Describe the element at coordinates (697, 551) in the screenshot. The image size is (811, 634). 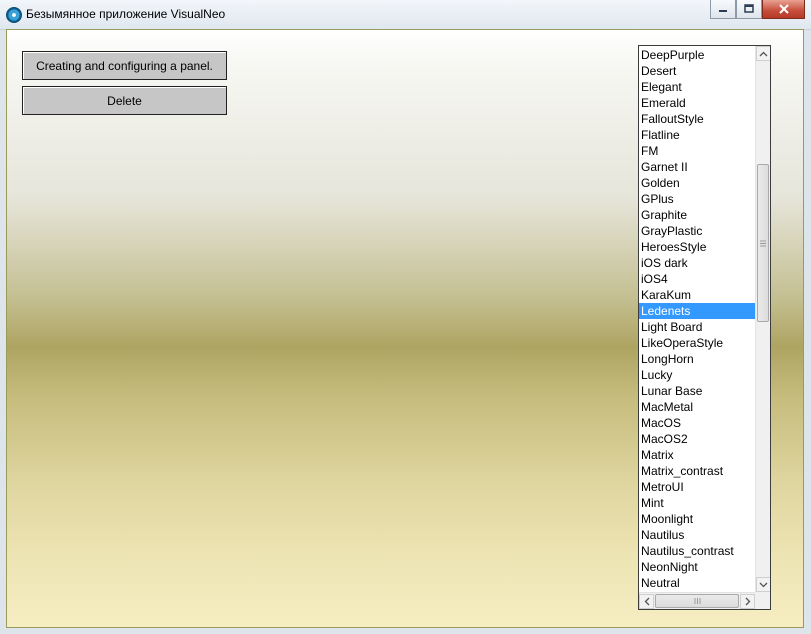
I see `list-item: Nautilus_contrast` at that location.